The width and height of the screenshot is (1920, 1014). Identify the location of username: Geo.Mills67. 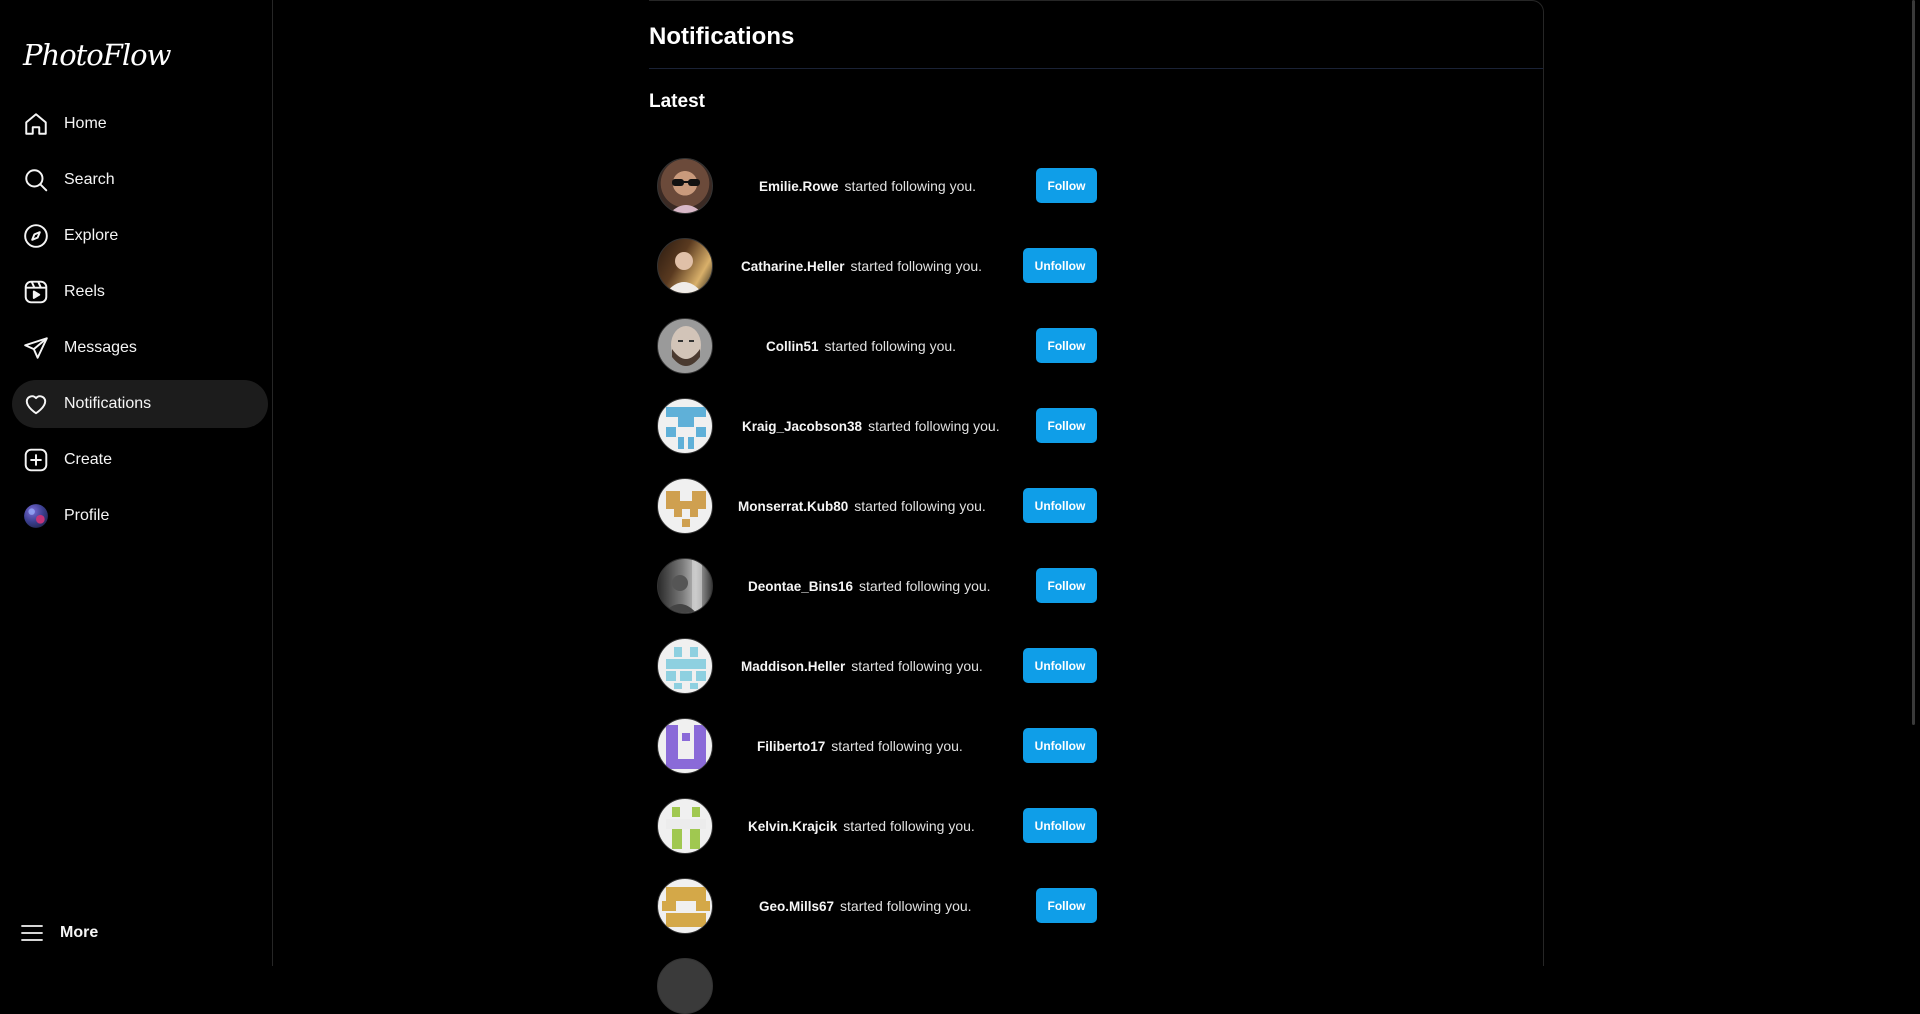
(796, 906).